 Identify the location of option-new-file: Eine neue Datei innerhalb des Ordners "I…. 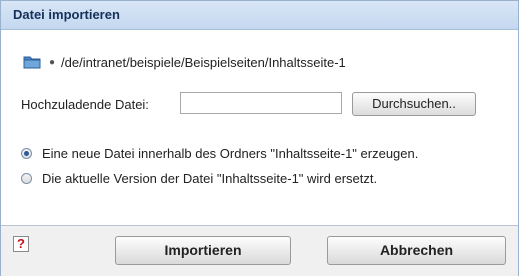
(219, 153).